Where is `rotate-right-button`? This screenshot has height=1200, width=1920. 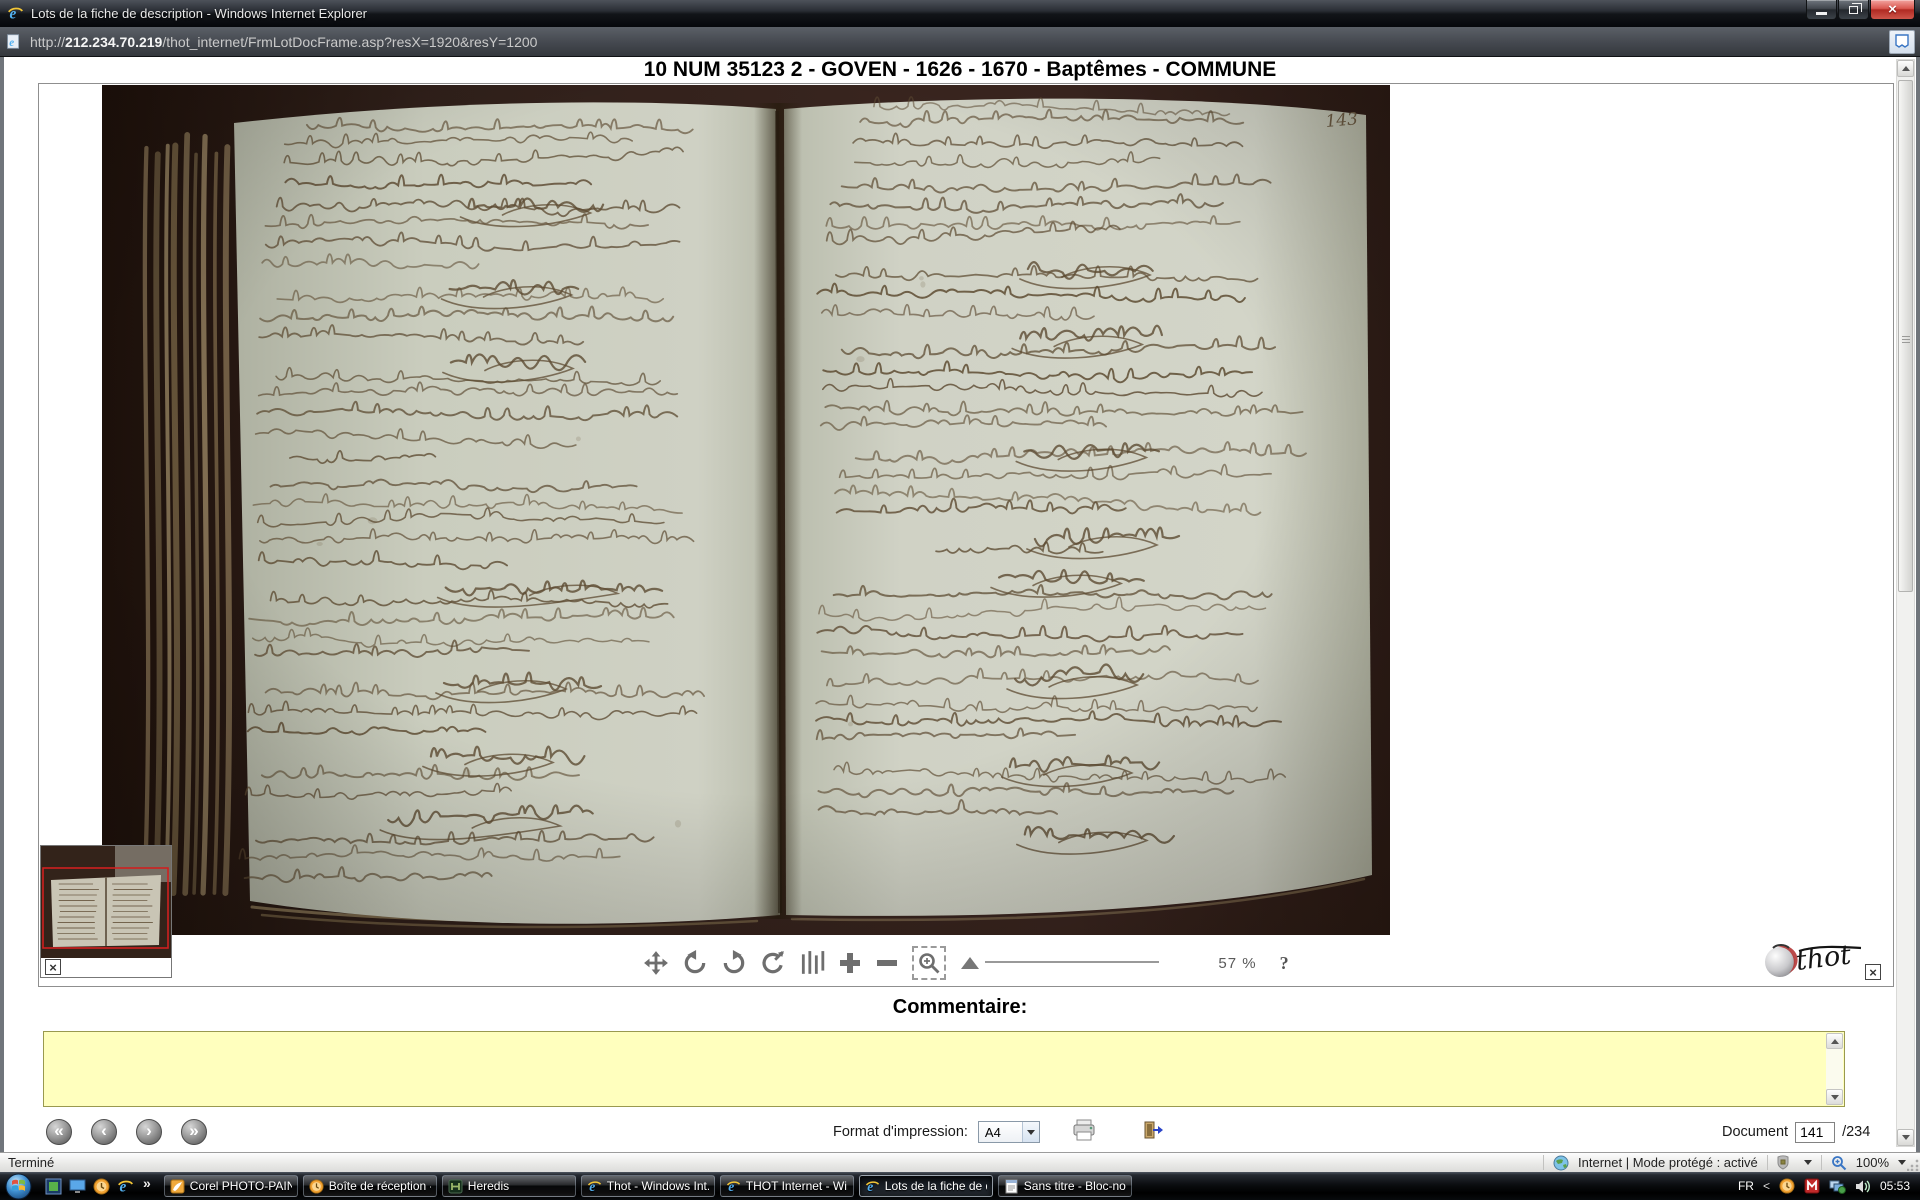
rotate-right-button is located at coordinates (734, 963).